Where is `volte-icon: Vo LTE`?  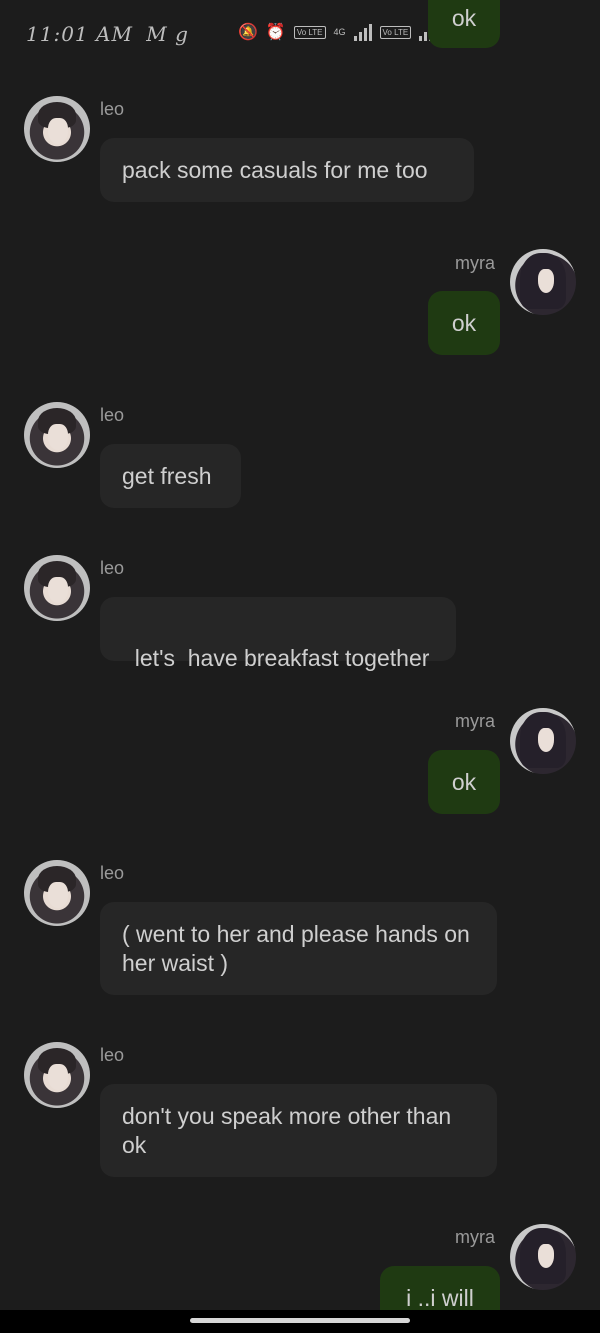 volte-icon: Vo LTE is located at coordinates (309, 32).